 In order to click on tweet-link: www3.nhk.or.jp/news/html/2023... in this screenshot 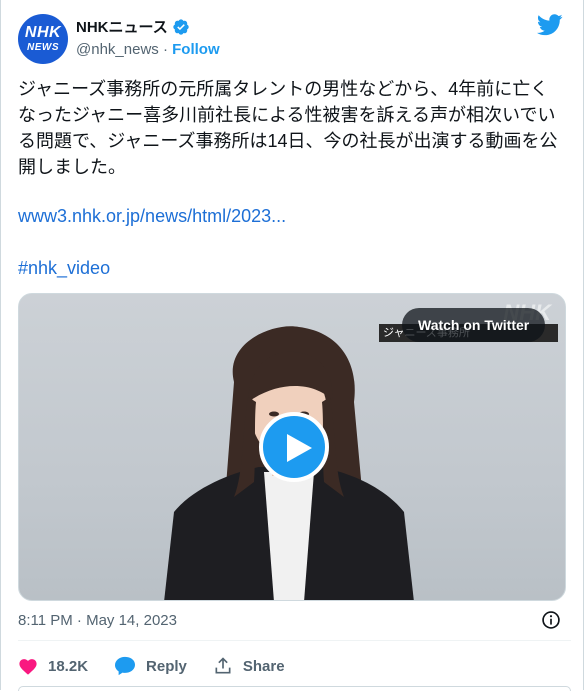, I will do `click(152, 216)`.